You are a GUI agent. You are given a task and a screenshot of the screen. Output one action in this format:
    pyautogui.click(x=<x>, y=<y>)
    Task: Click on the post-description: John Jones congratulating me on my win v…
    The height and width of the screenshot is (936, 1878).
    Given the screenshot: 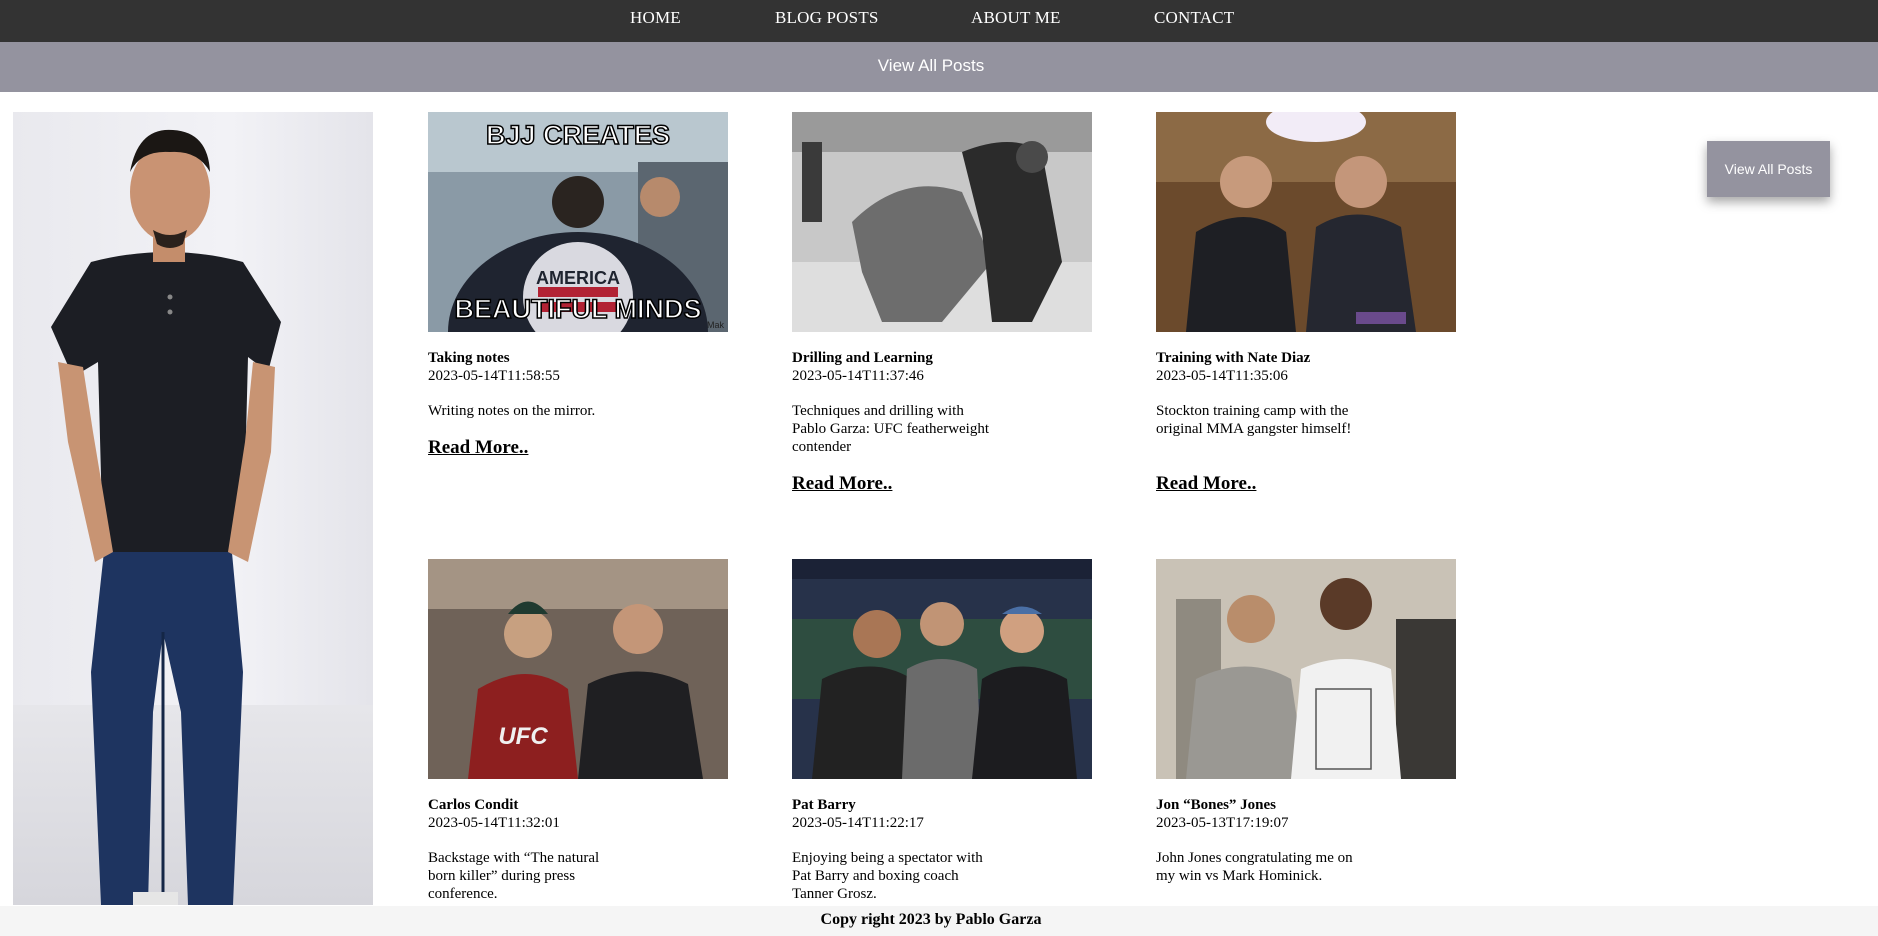 What is the action you would take?
    pyautogui.click(x=1254, y=867)
    